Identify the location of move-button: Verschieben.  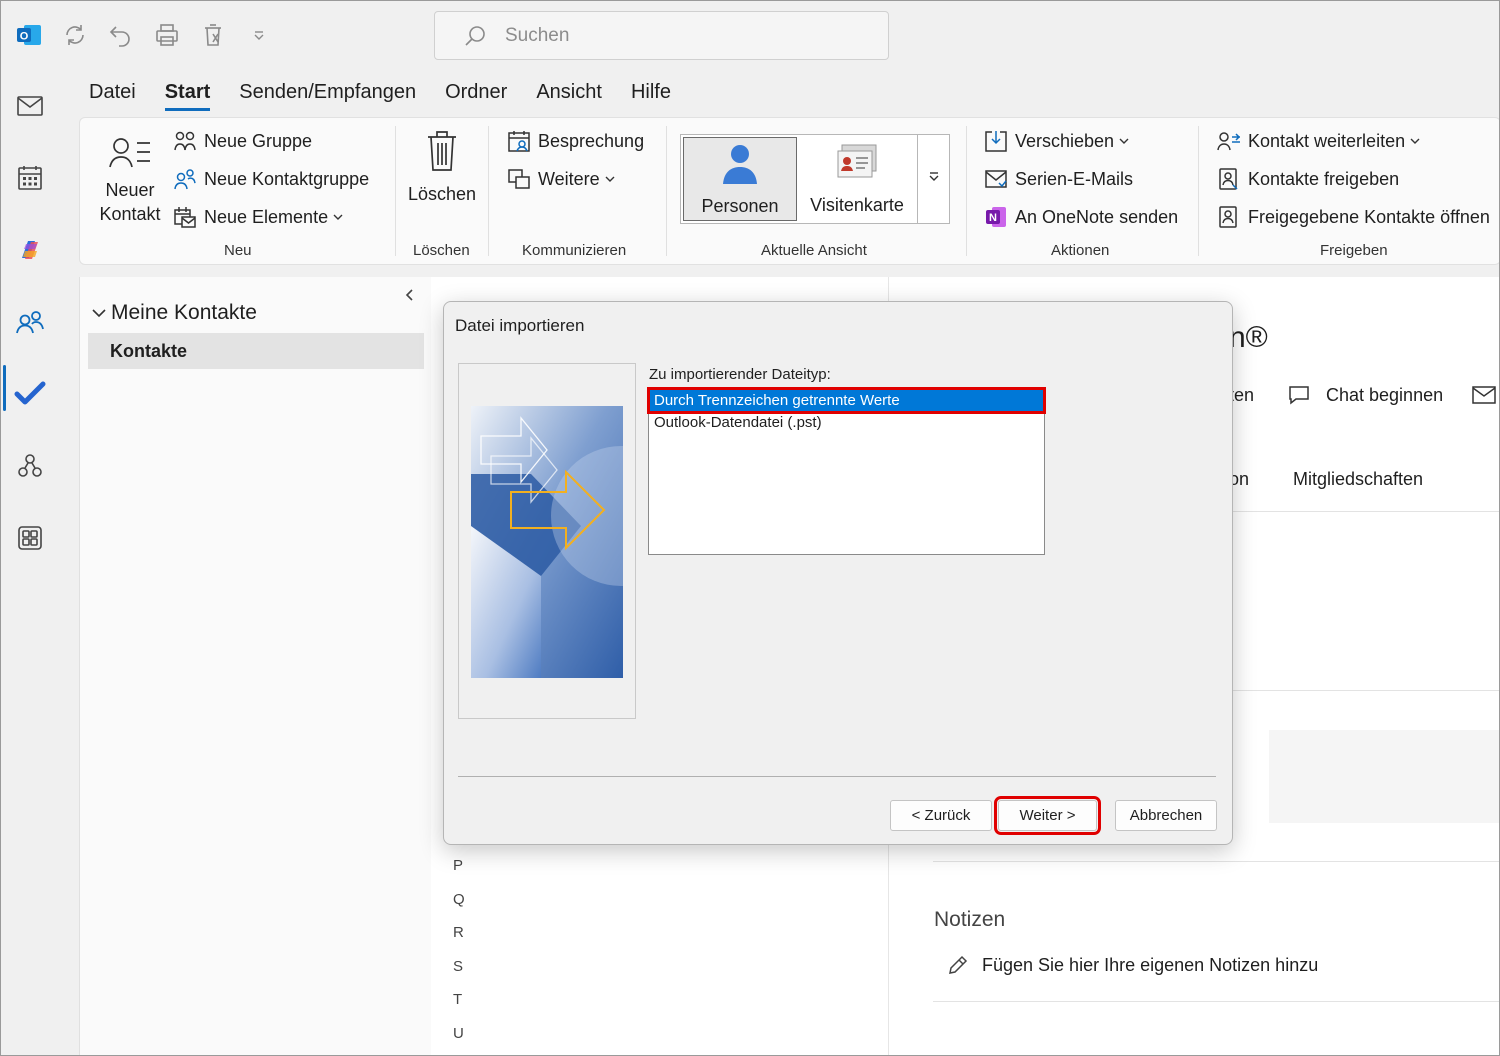
(1056, 141).